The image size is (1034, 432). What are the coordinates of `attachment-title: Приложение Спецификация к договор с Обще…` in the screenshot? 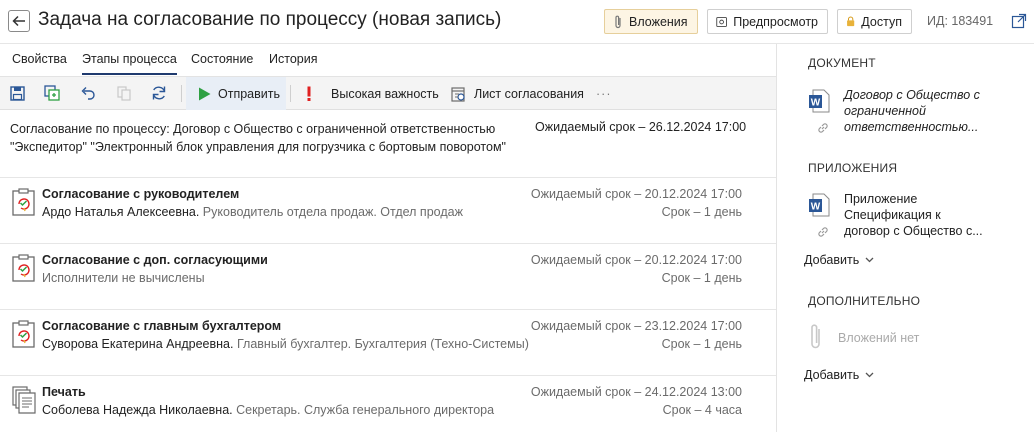 It's located at (931, 215).